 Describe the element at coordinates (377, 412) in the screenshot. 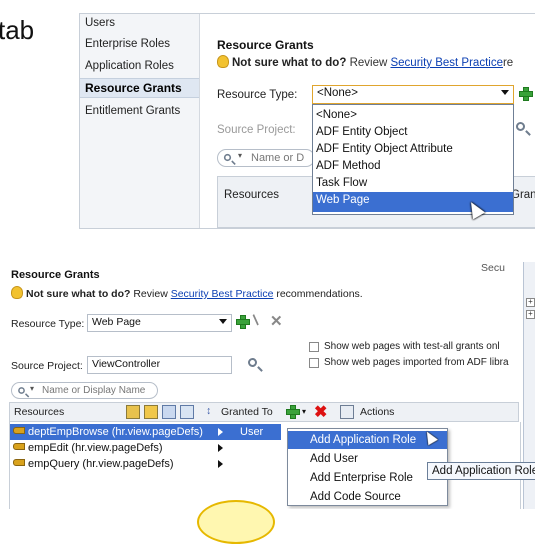

I see `actions-label: Actions` at that location.